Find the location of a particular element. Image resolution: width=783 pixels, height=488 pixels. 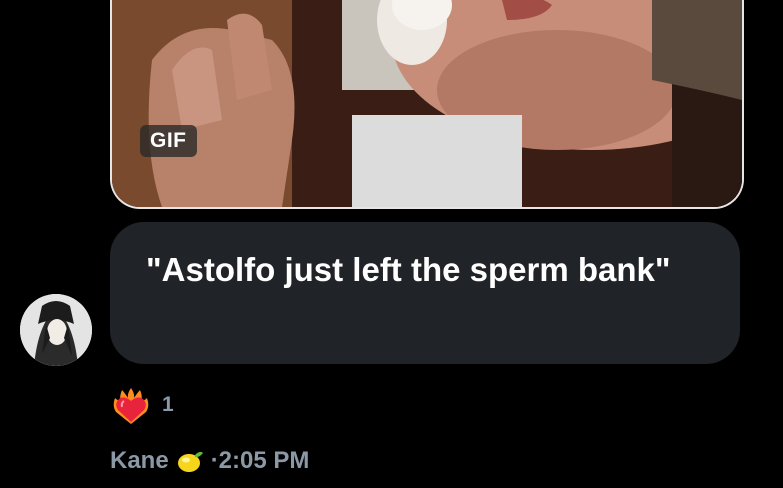

reaction-count: 1 is located at coordinates (168, 404).